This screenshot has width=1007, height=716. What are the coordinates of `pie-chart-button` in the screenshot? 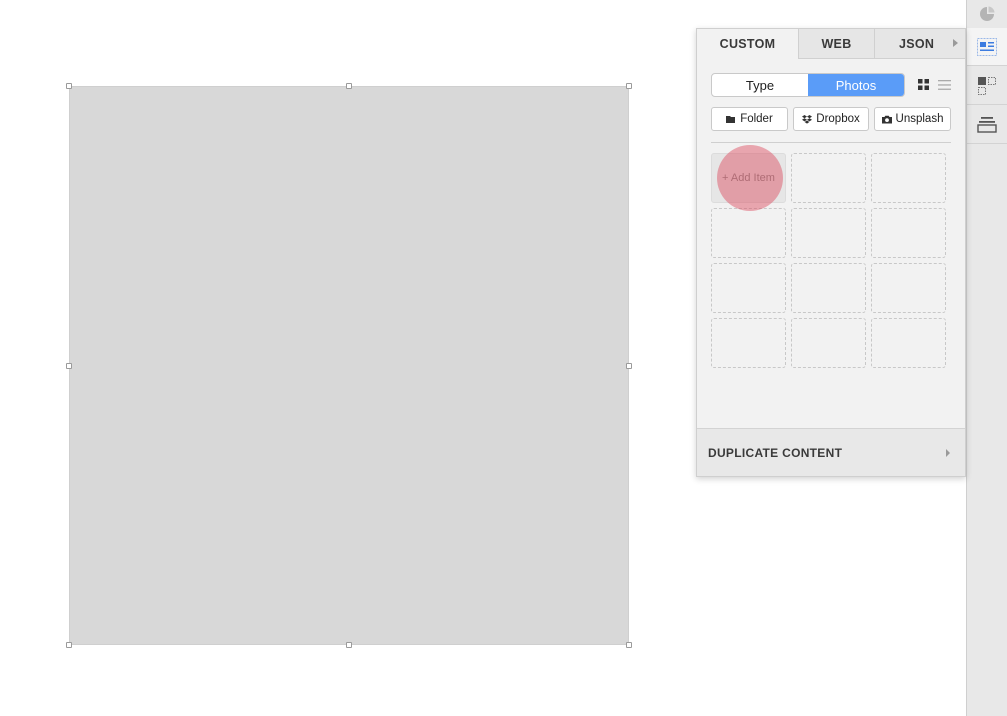 It's located at (987, 14).